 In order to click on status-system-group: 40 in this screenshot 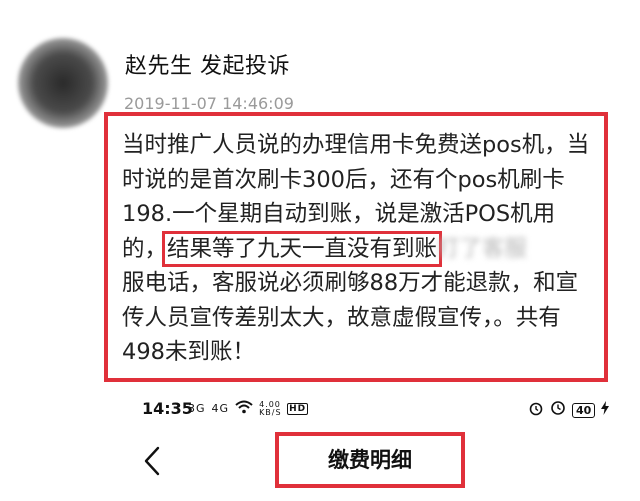, I will do `click(569, 410)`.